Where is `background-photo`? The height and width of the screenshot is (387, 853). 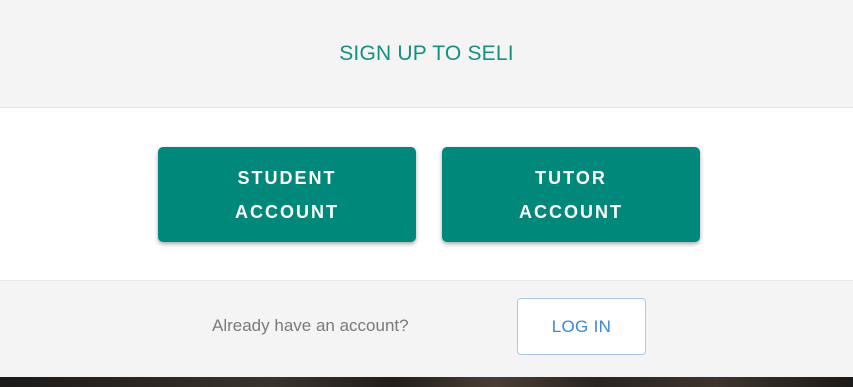 background-photo is located at coordinates (426, 382).